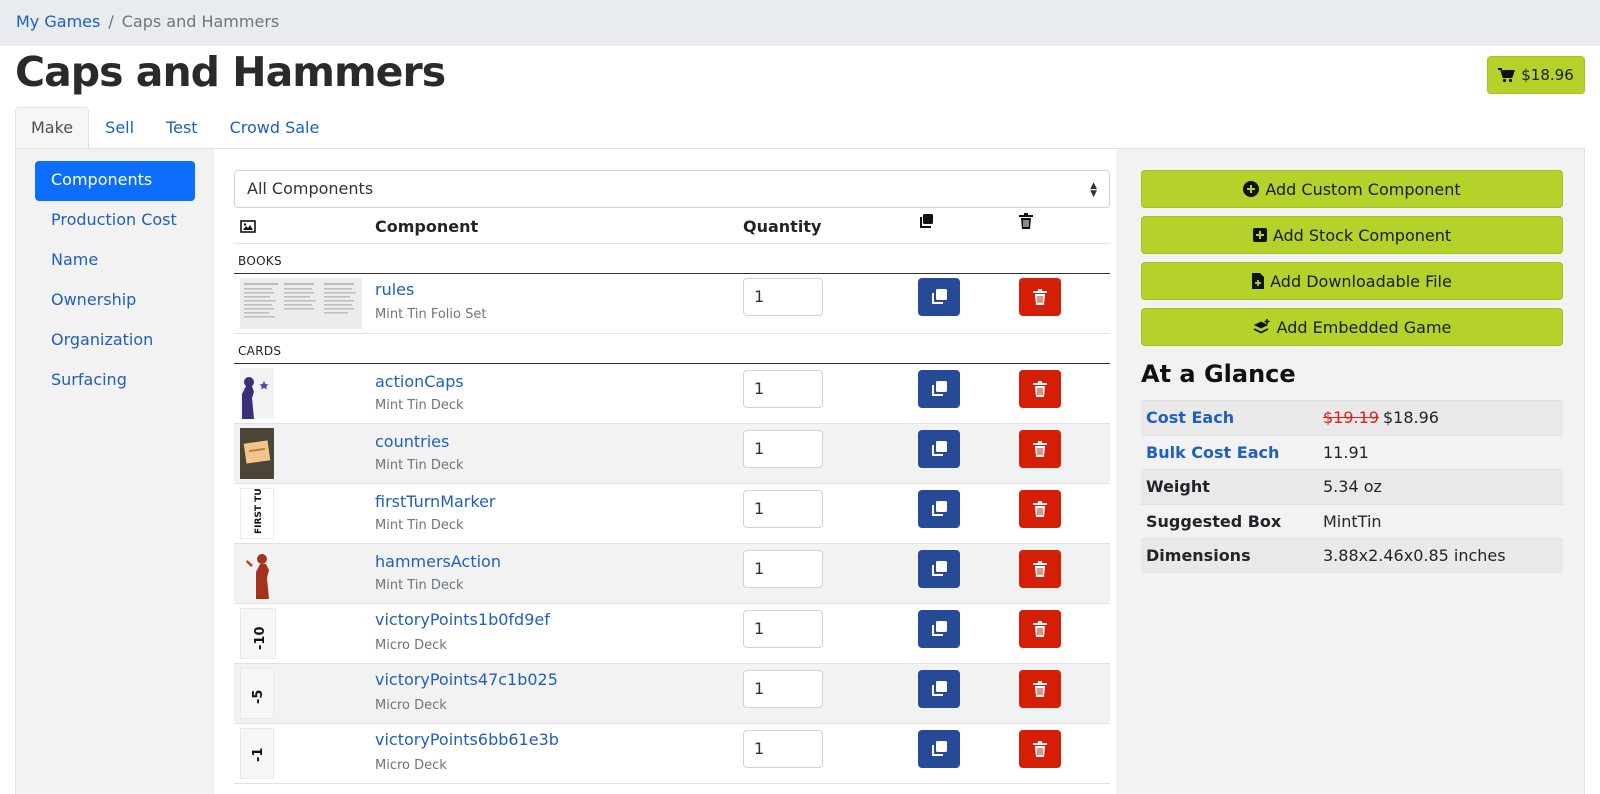 This screenshot has height=794, width=1600. I want to click on nav-ownership: Ownership, so click(115, 301).